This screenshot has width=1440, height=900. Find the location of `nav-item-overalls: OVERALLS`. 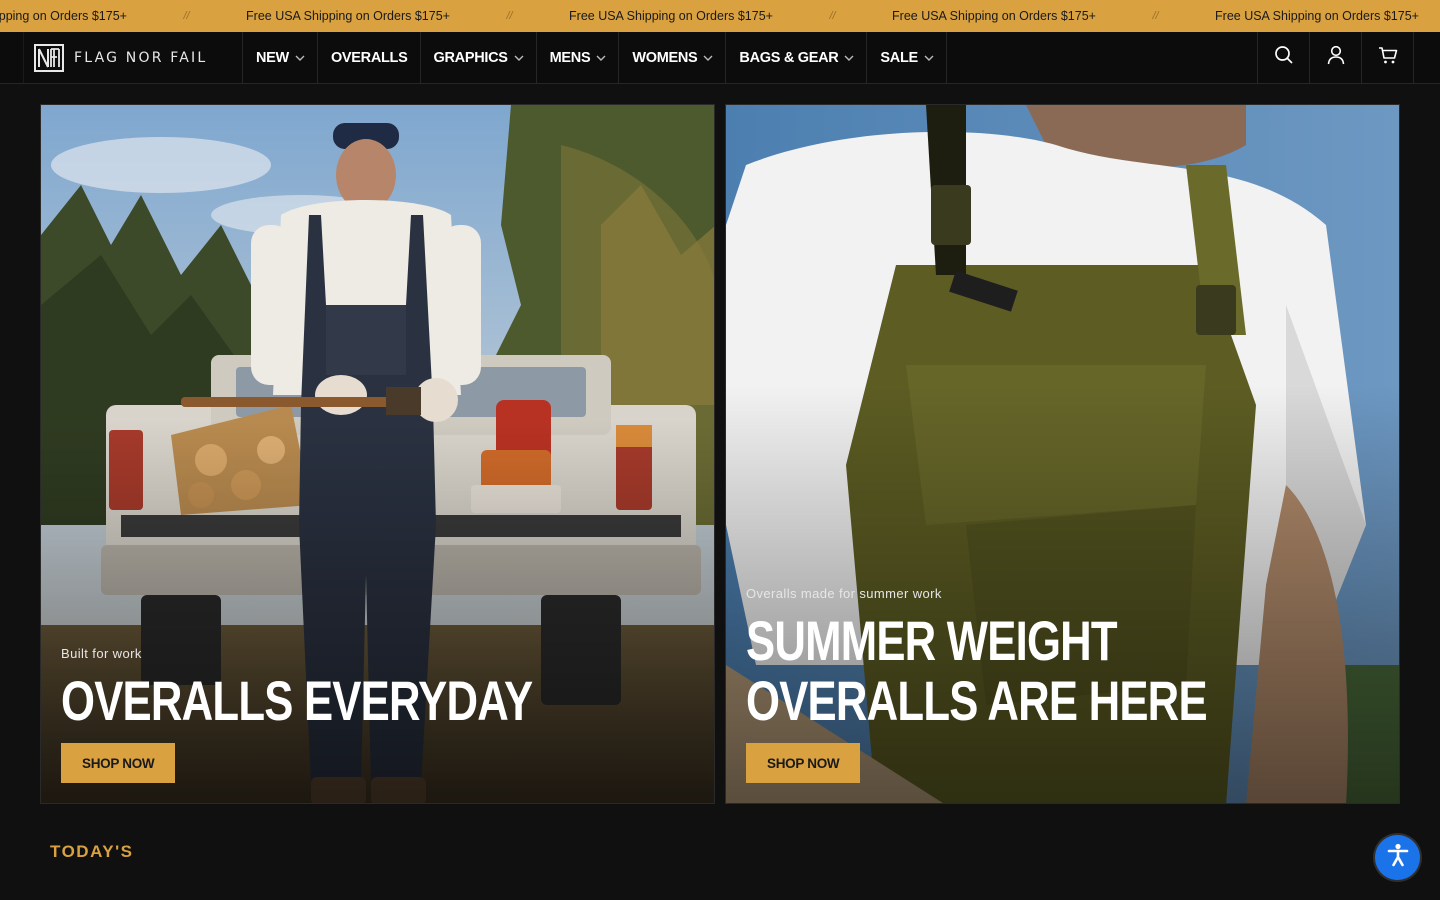

nav-item-overalls: OVERALLS is located at coordinates (369, 57).